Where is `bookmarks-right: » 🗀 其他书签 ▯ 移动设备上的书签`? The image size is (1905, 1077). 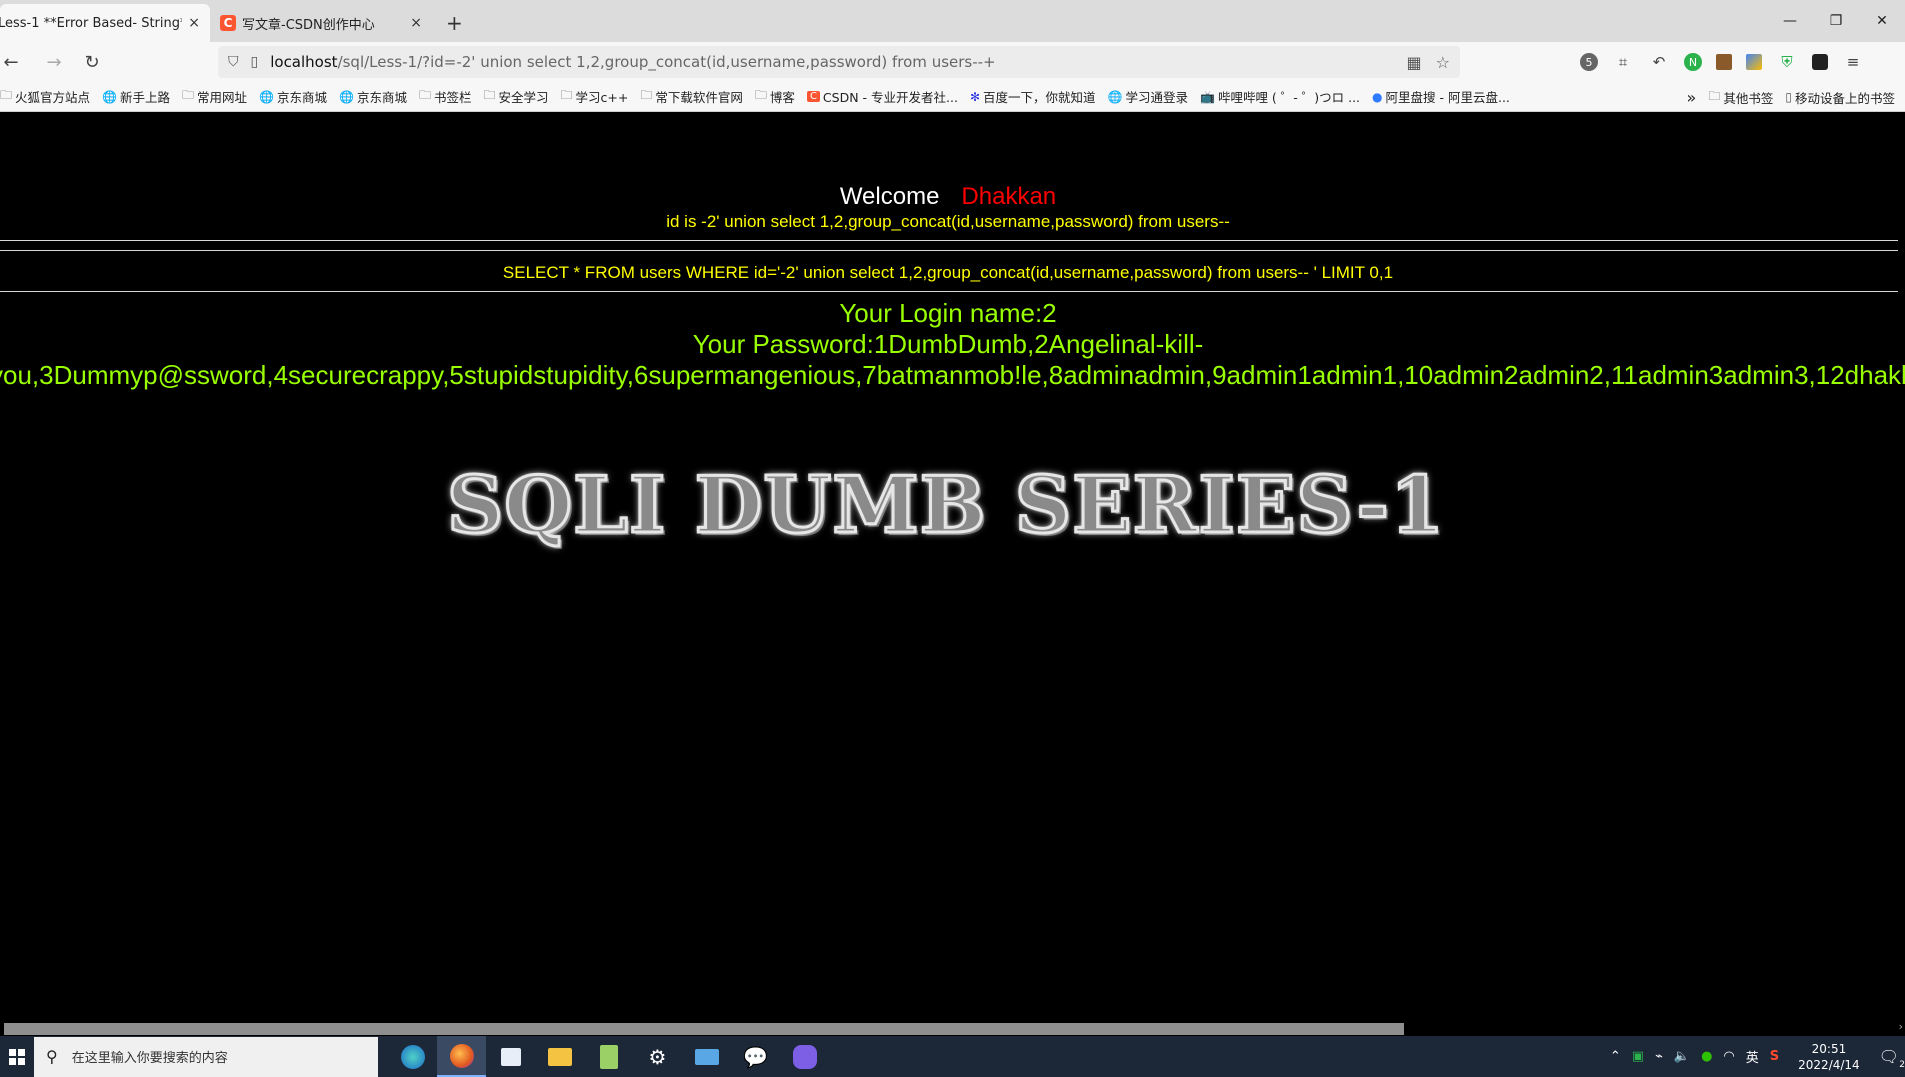 bookmarks-right: » 🗀 其他书签 ▯ 移动设备上的书签 is located at coordinates (1791, 97).